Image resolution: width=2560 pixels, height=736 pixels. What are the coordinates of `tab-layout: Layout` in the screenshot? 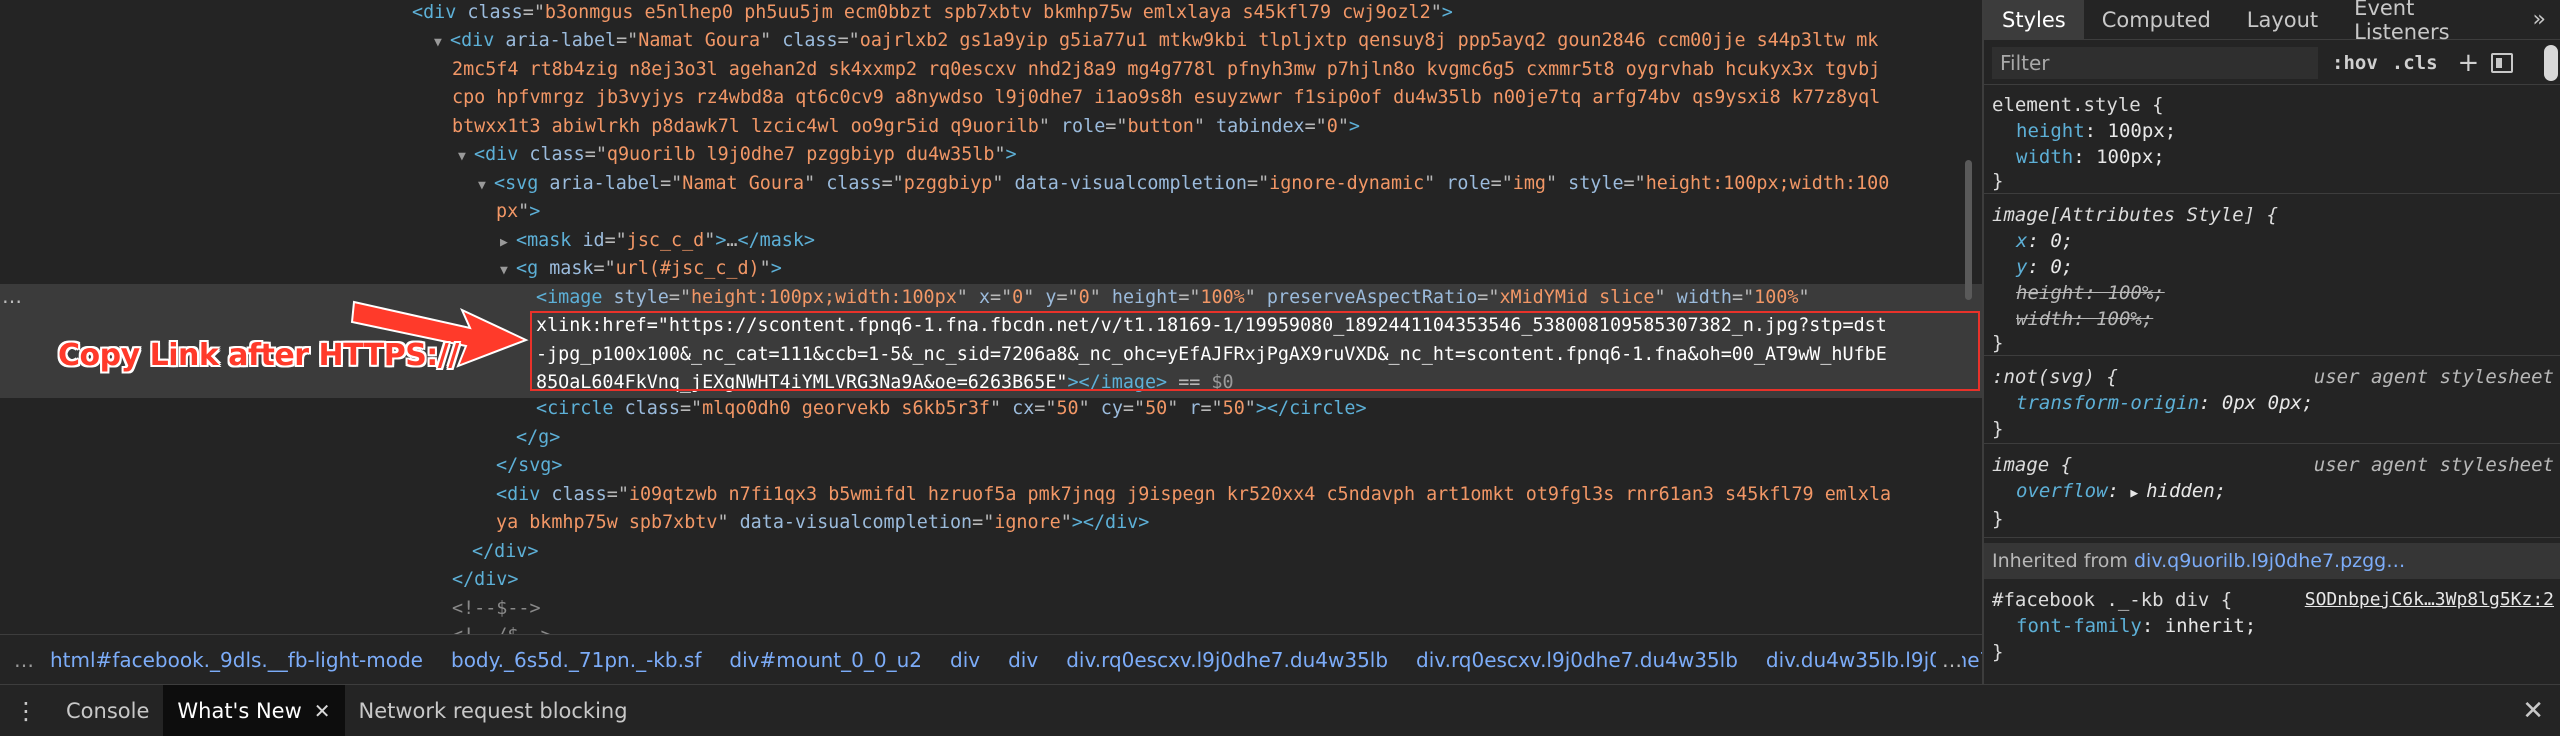 It's located at (2282, 20).